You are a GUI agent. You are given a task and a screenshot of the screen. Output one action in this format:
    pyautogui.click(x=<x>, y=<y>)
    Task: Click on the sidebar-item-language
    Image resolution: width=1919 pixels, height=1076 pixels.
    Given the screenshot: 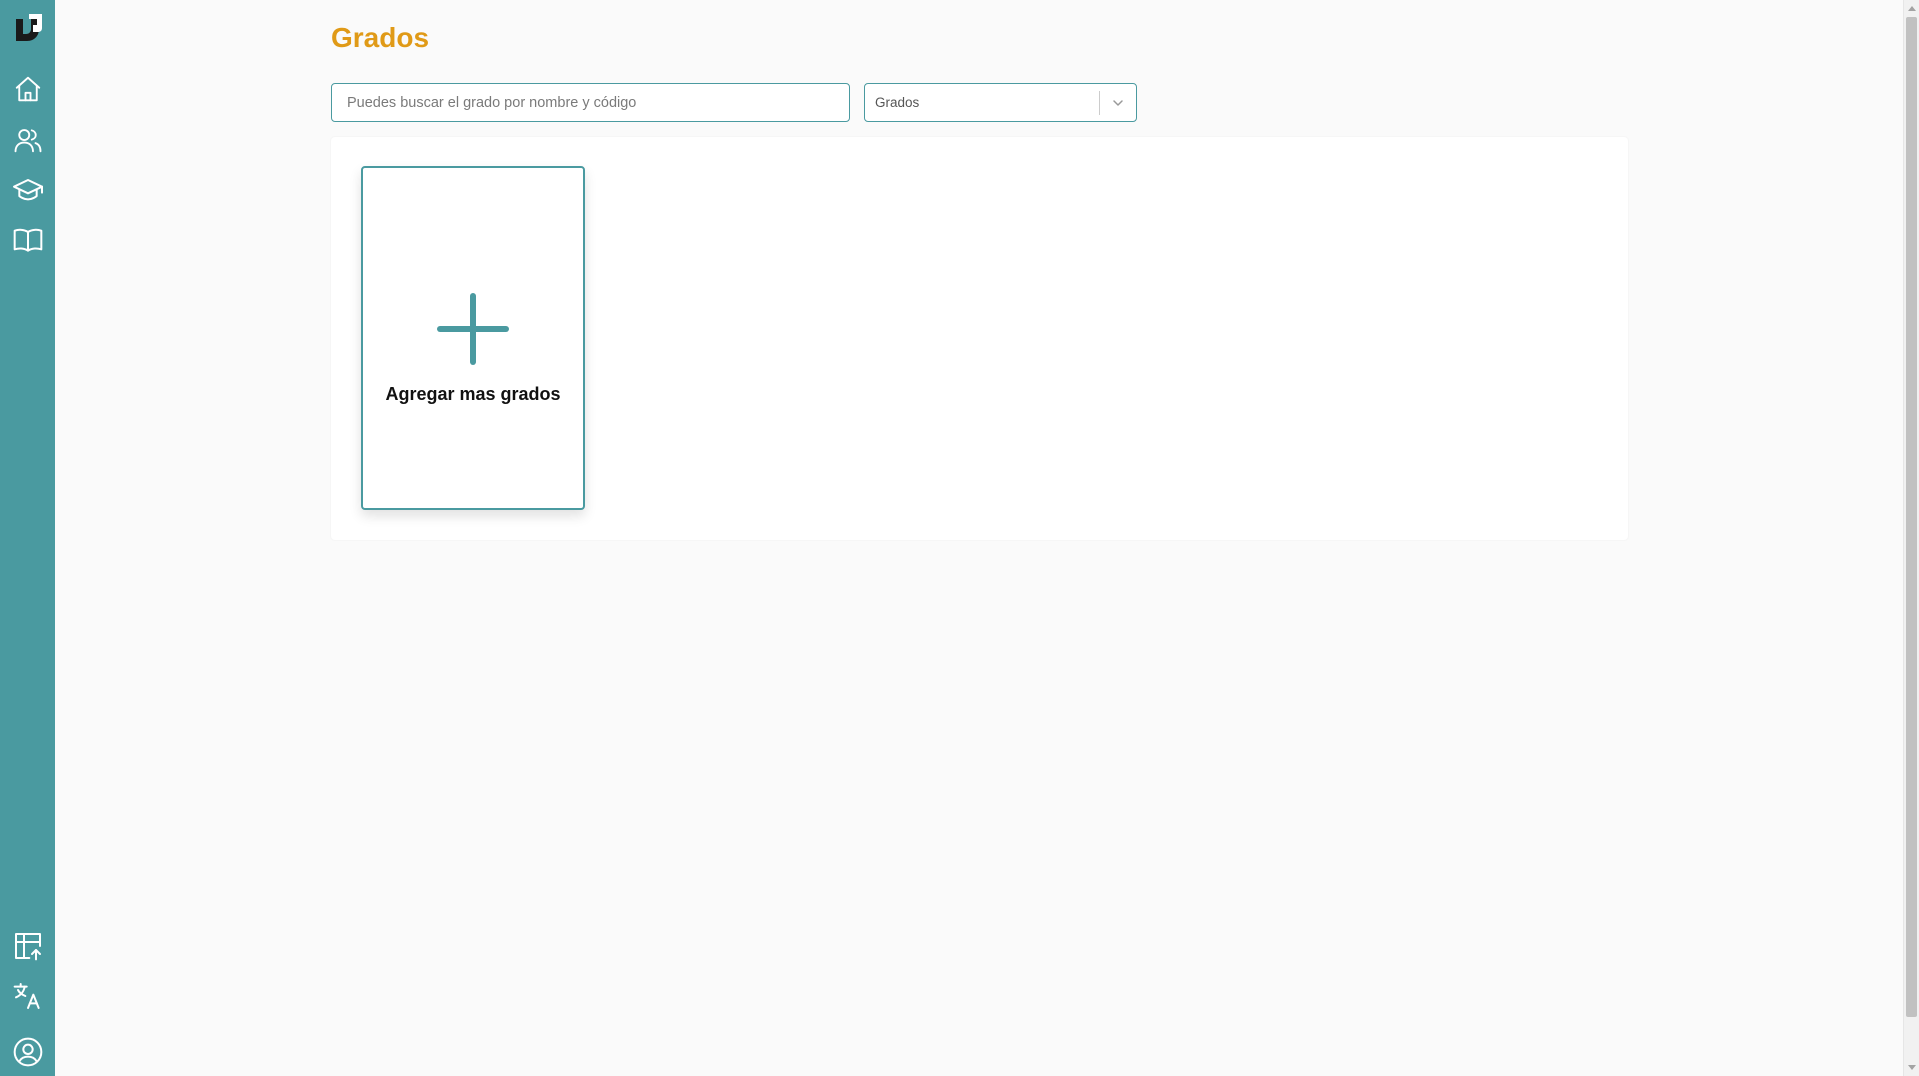 What is the action you would take?
    pyautogui.click(x=27, y=996)
    